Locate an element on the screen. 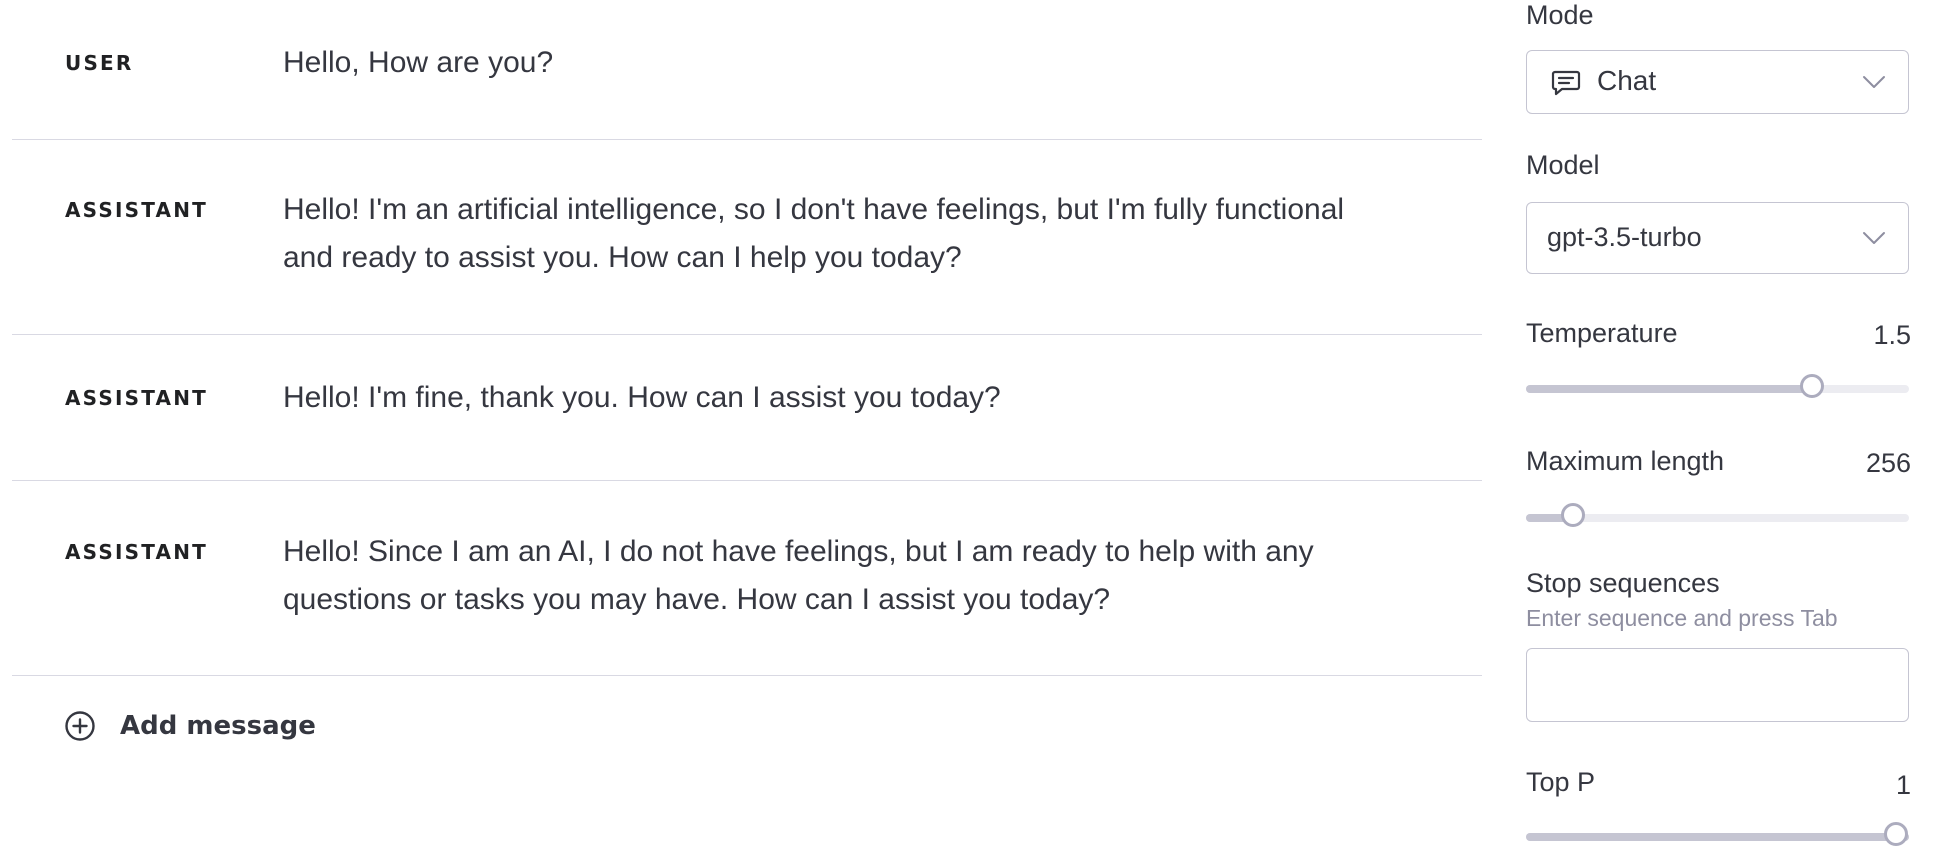 Image resolution: width=1934 pixels, height=860 pixels. temperature-label: Temperature is located at coordinates (1602, 333).